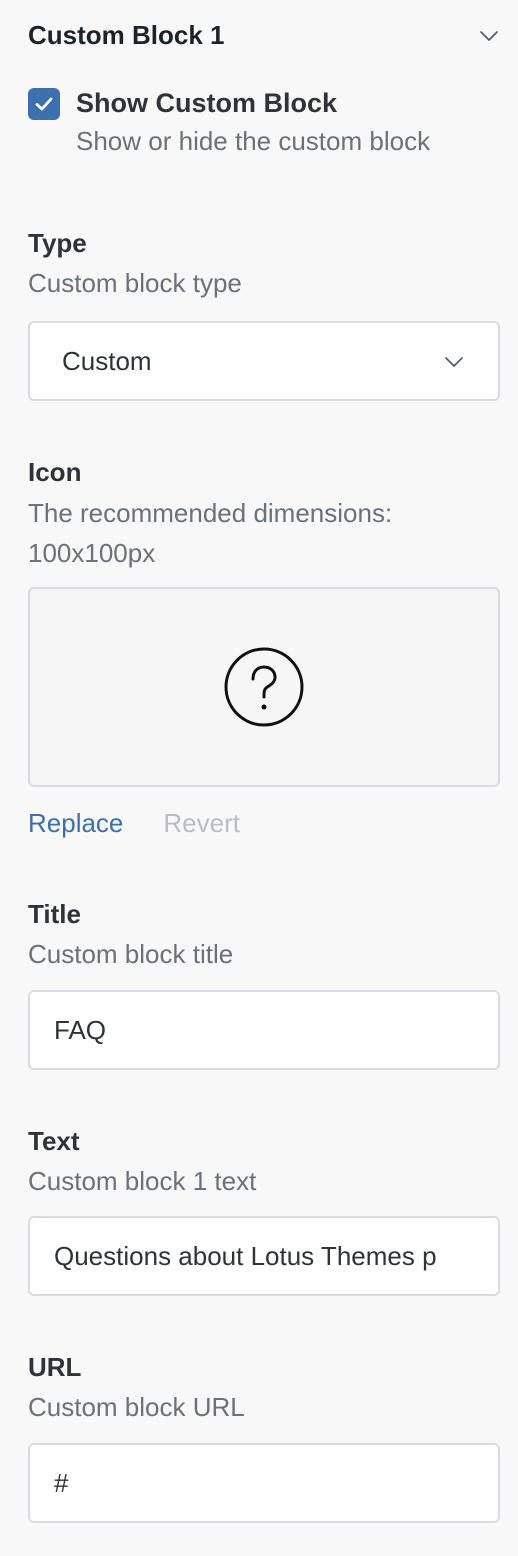 This screenshot has width=518, height=1556. I want to click on type-field-header: Type Custom block type, so click(264, 264).